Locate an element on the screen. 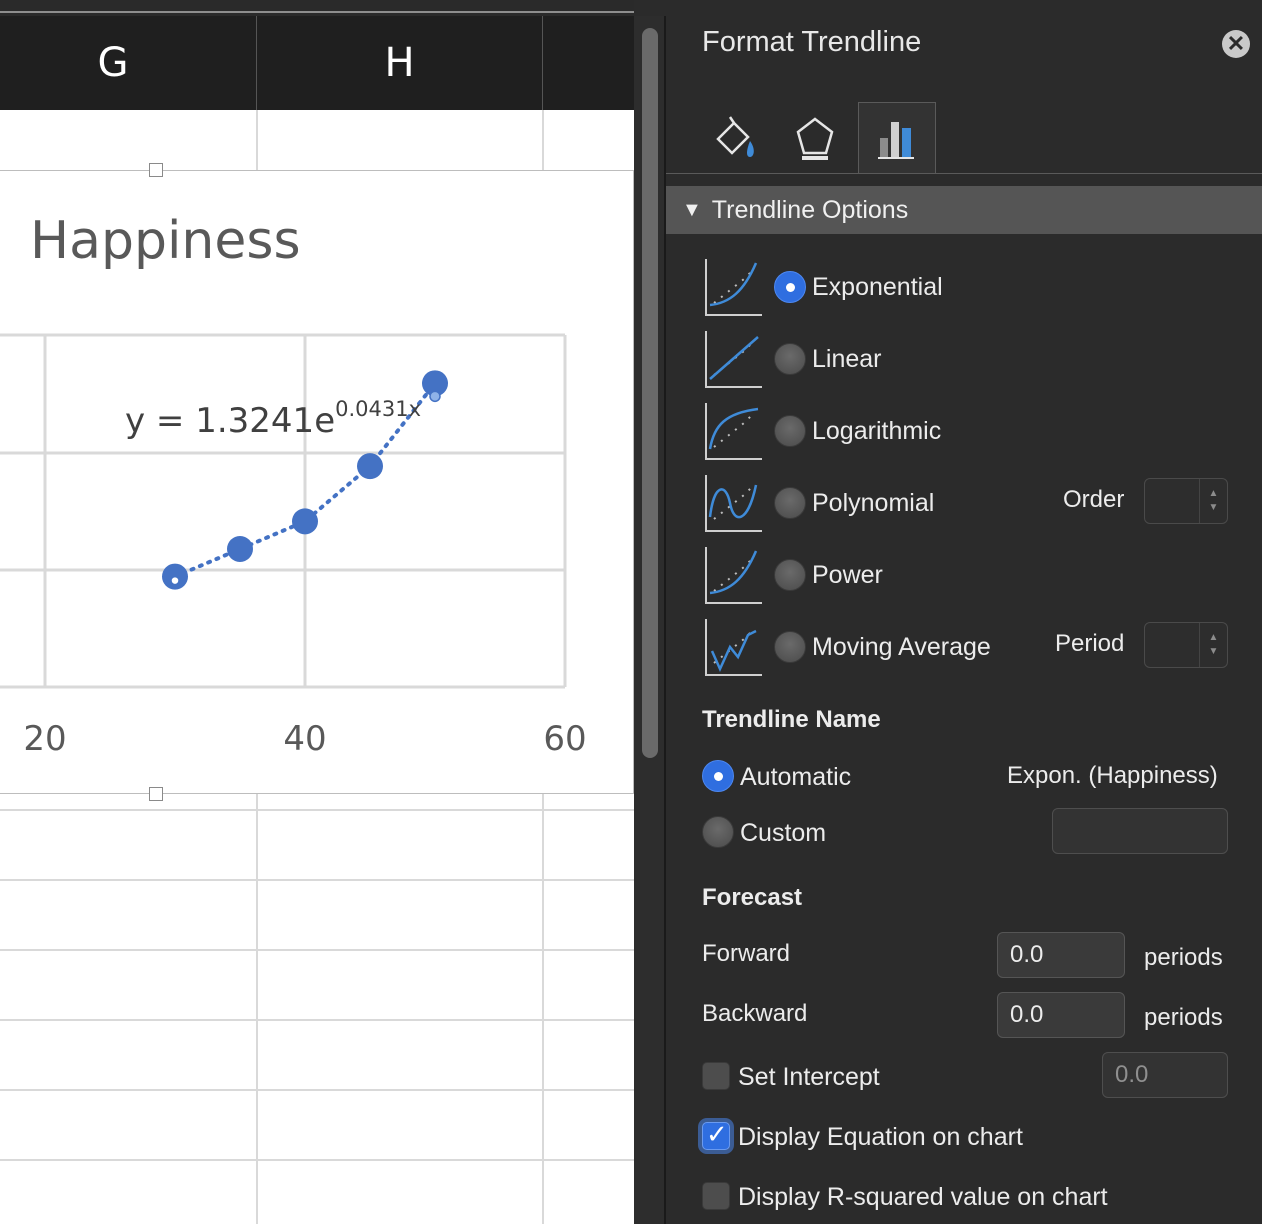  radio-custom is located at coordinates (718, 832).